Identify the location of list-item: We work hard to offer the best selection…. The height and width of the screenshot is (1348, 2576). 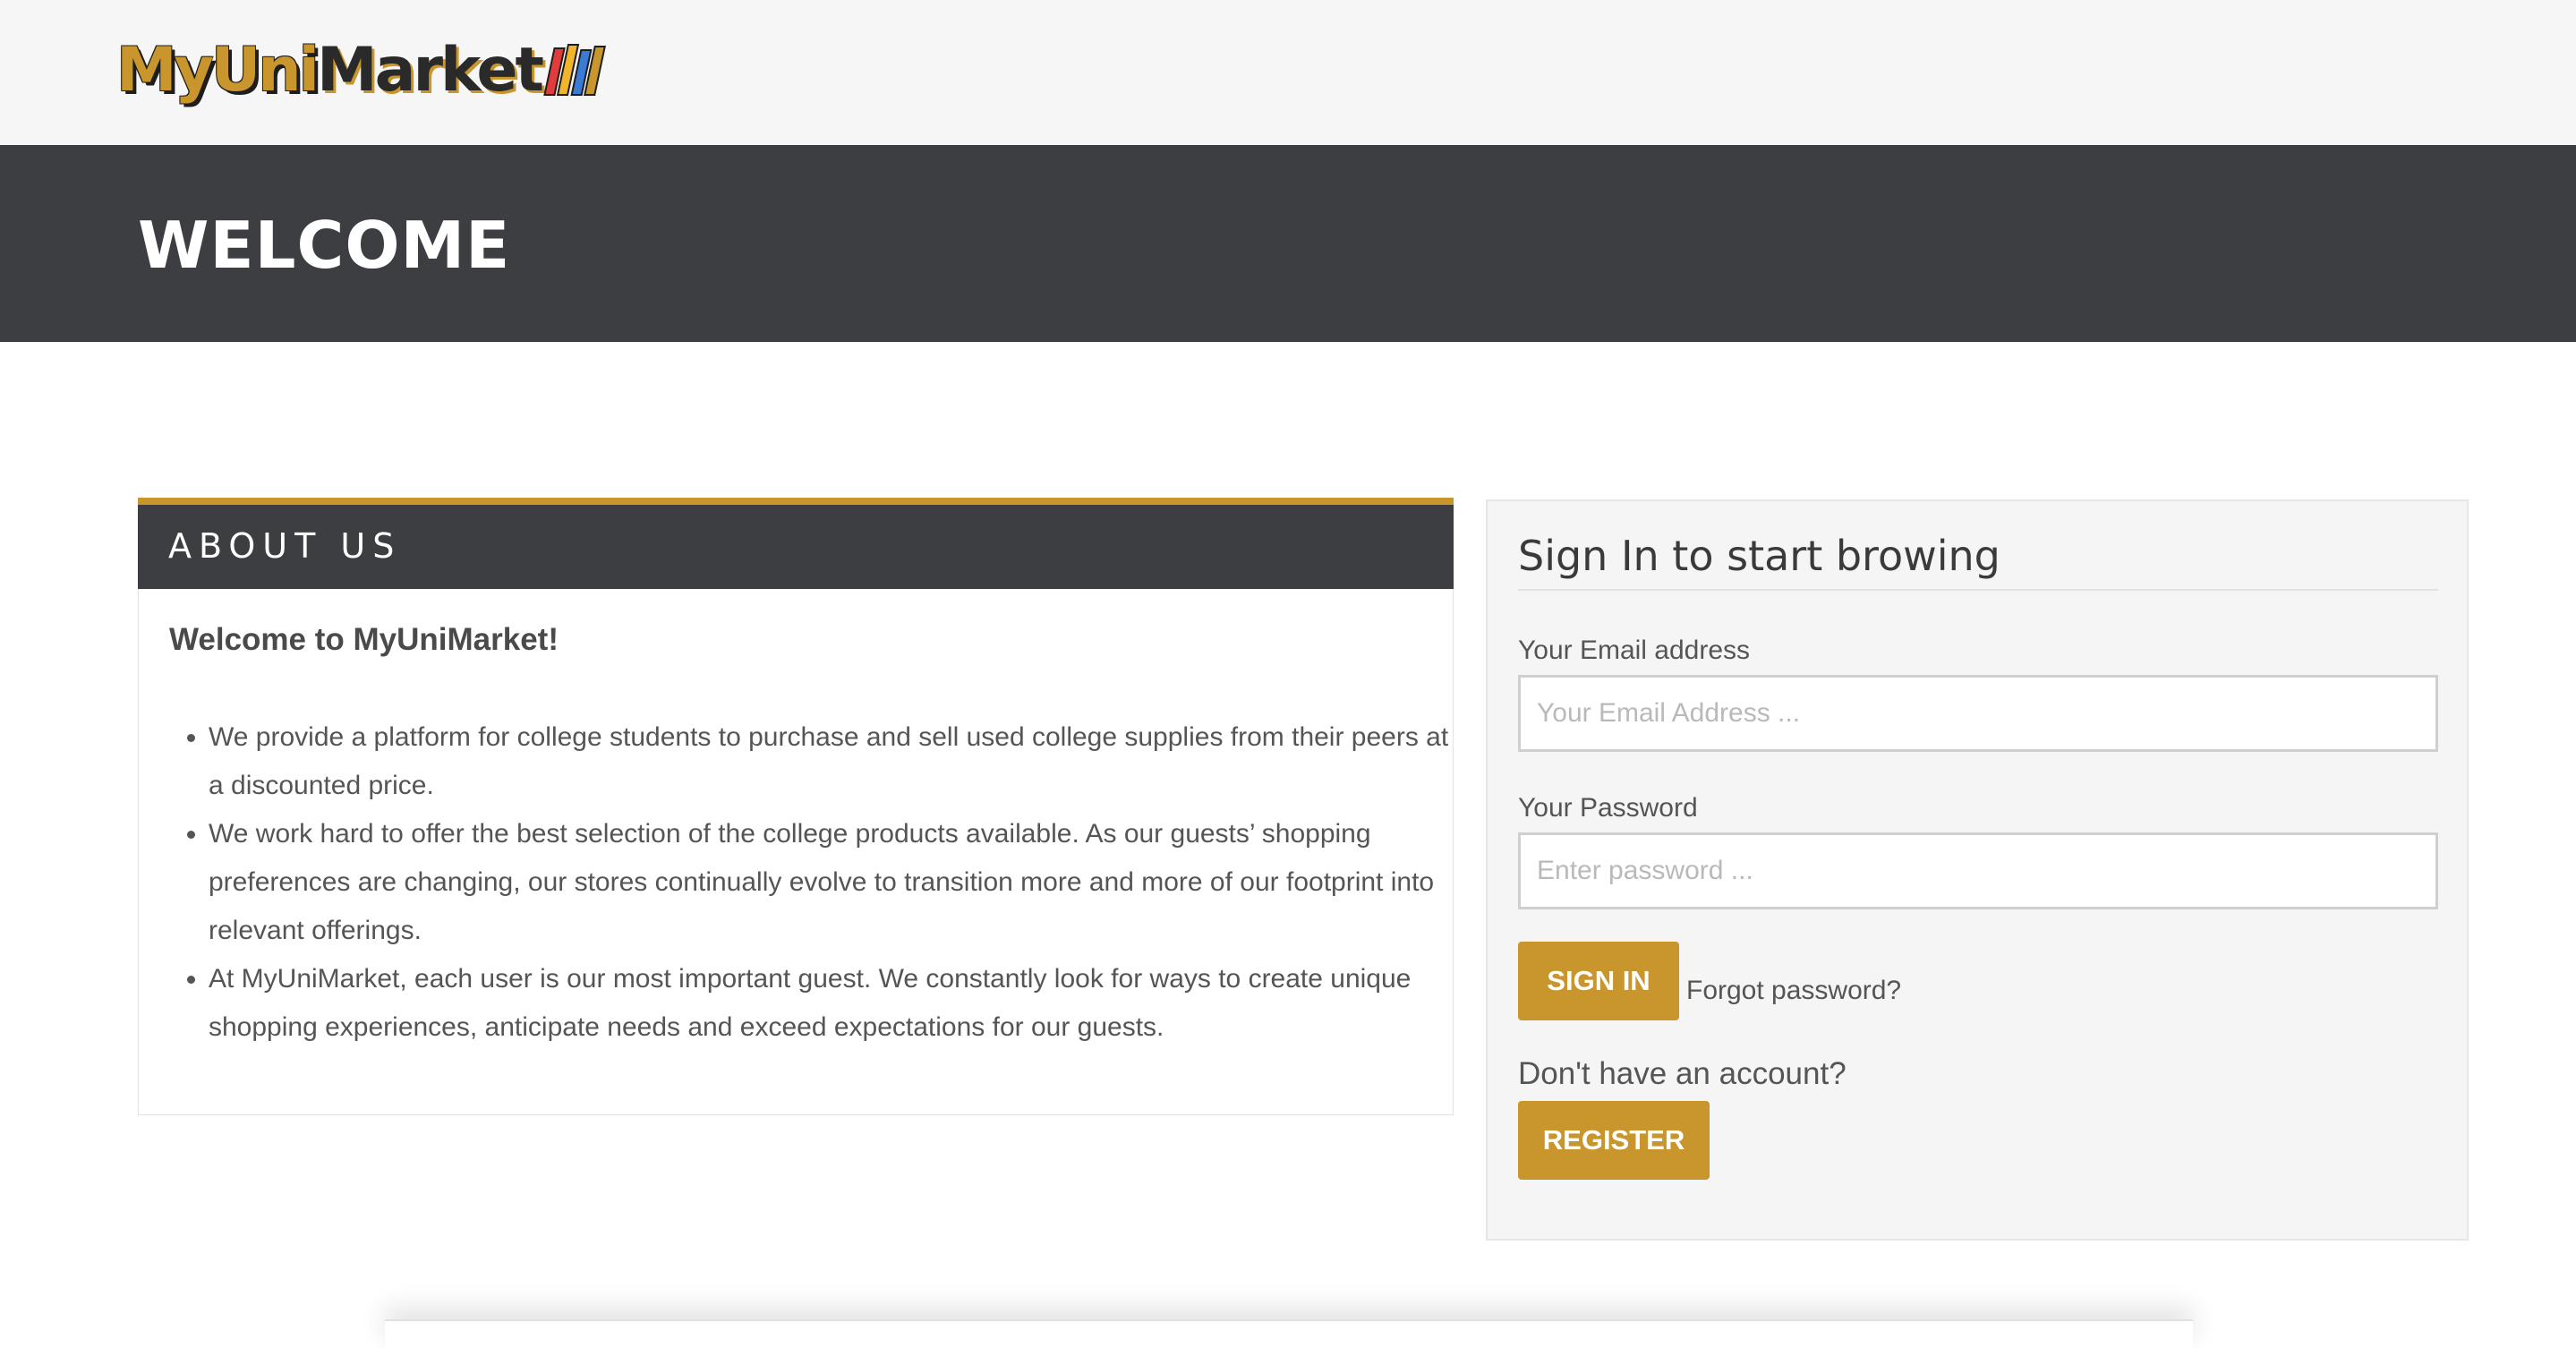
(835, 882).